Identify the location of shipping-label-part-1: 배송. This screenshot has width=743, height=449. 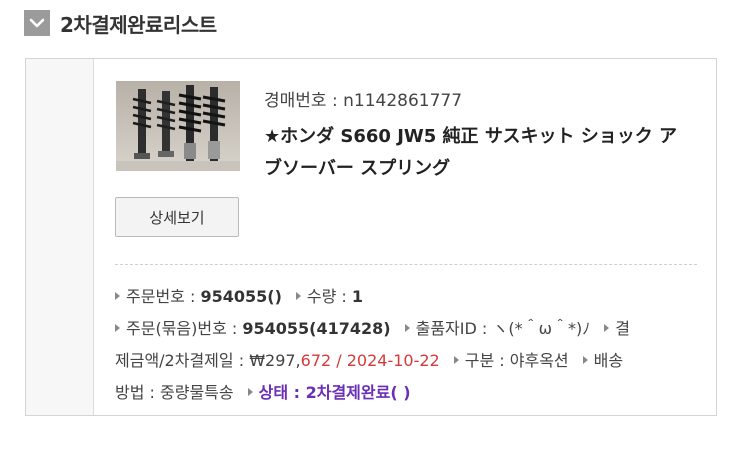
(608, 360).